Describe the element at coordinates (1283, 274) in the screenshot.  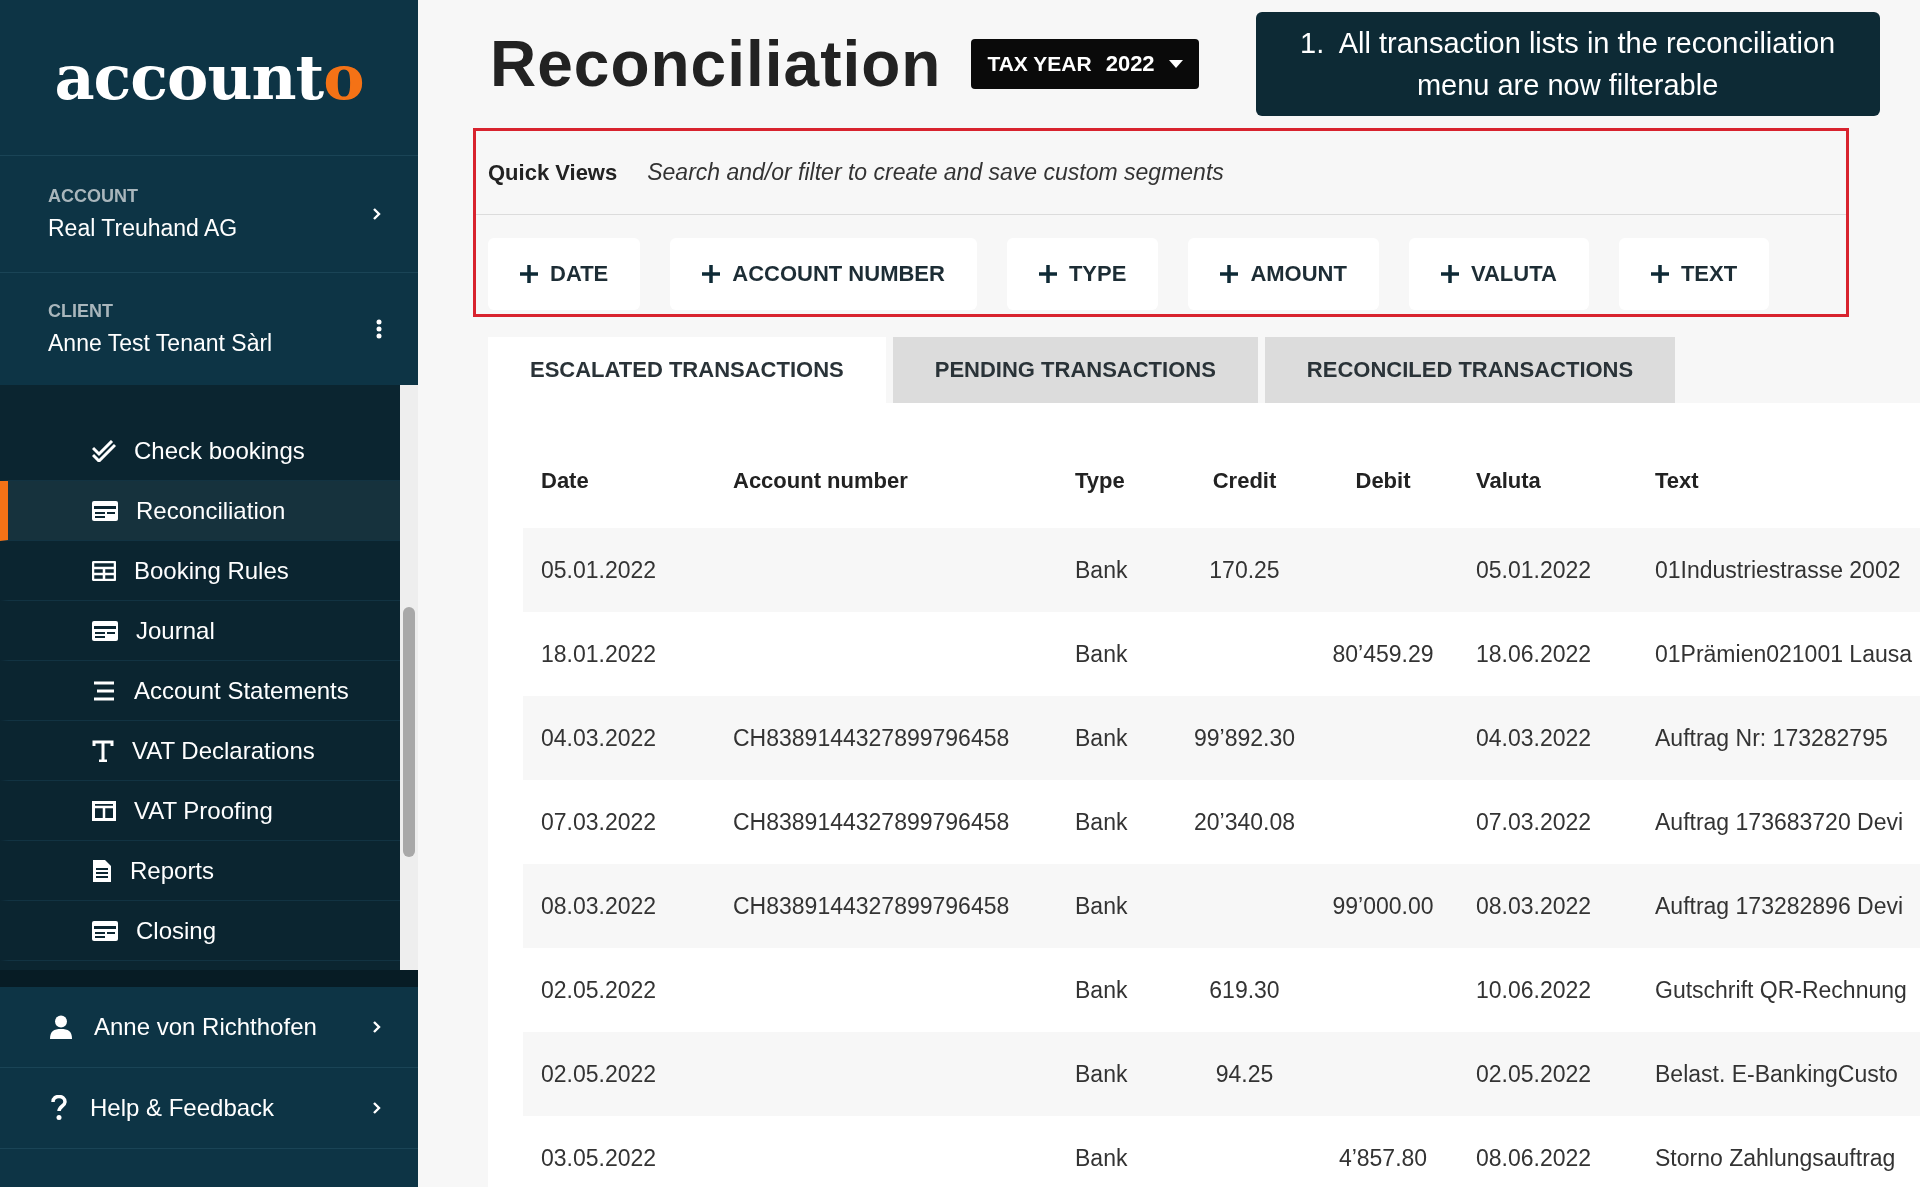
I see `filter-button: AMOUNT` at that location.